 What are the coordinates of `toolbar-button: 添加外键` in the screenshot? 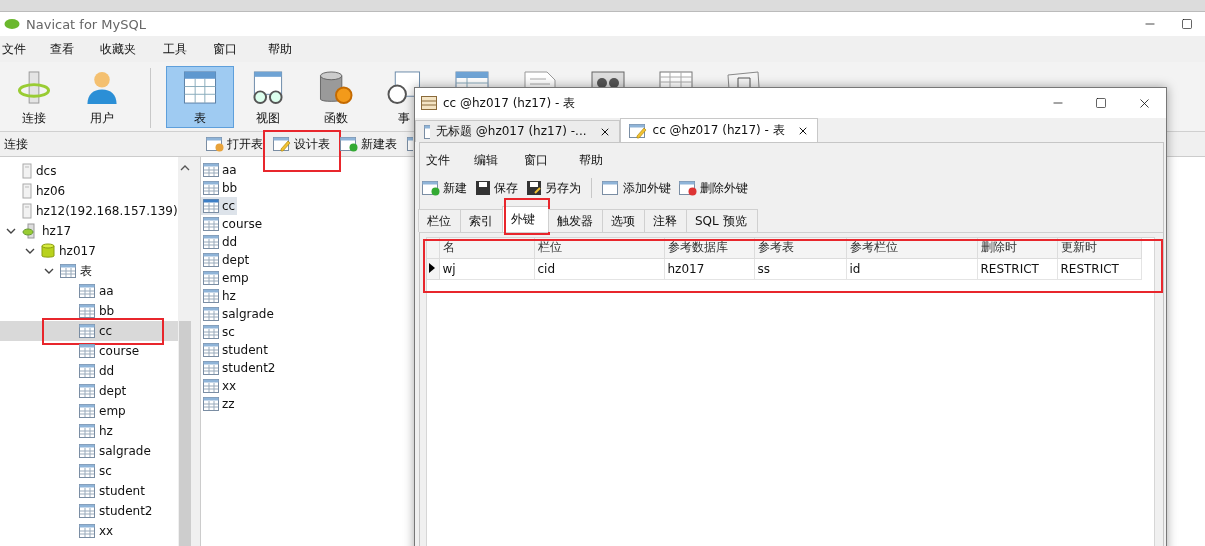 It's located at (636, 188).